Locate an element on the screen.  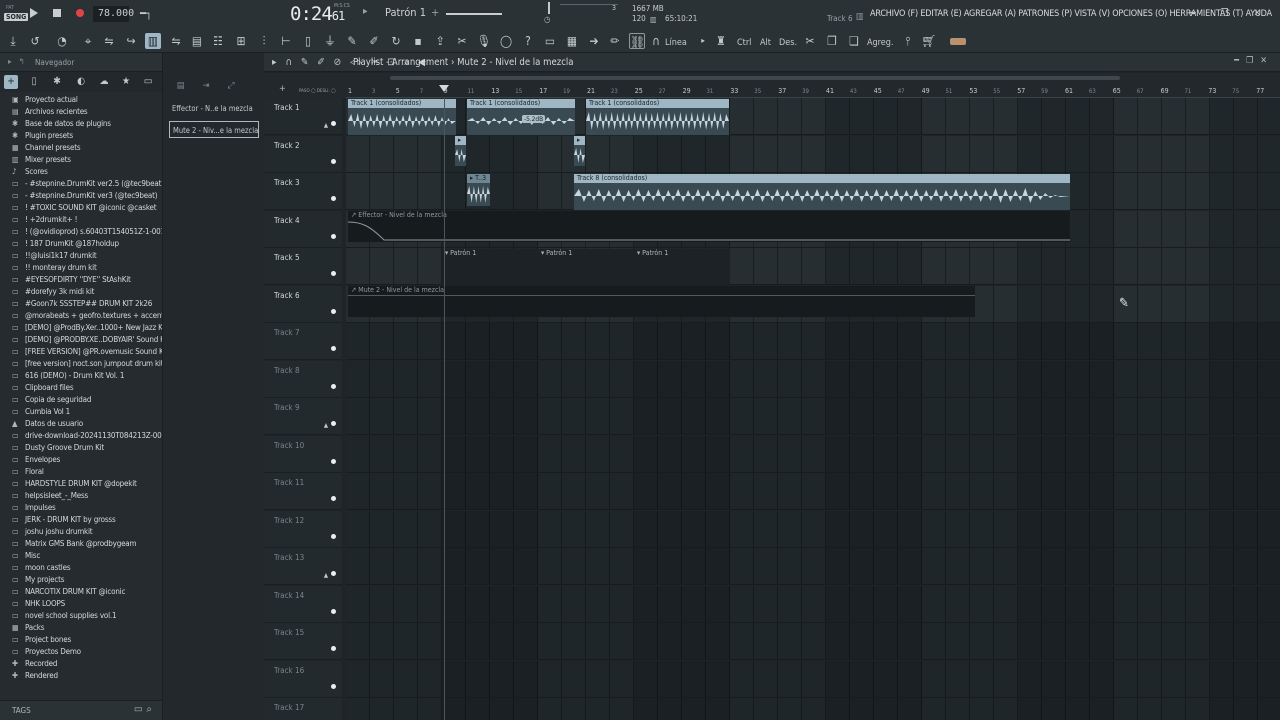
mixer-icon: ☷ is located at coordinates (218, 41).